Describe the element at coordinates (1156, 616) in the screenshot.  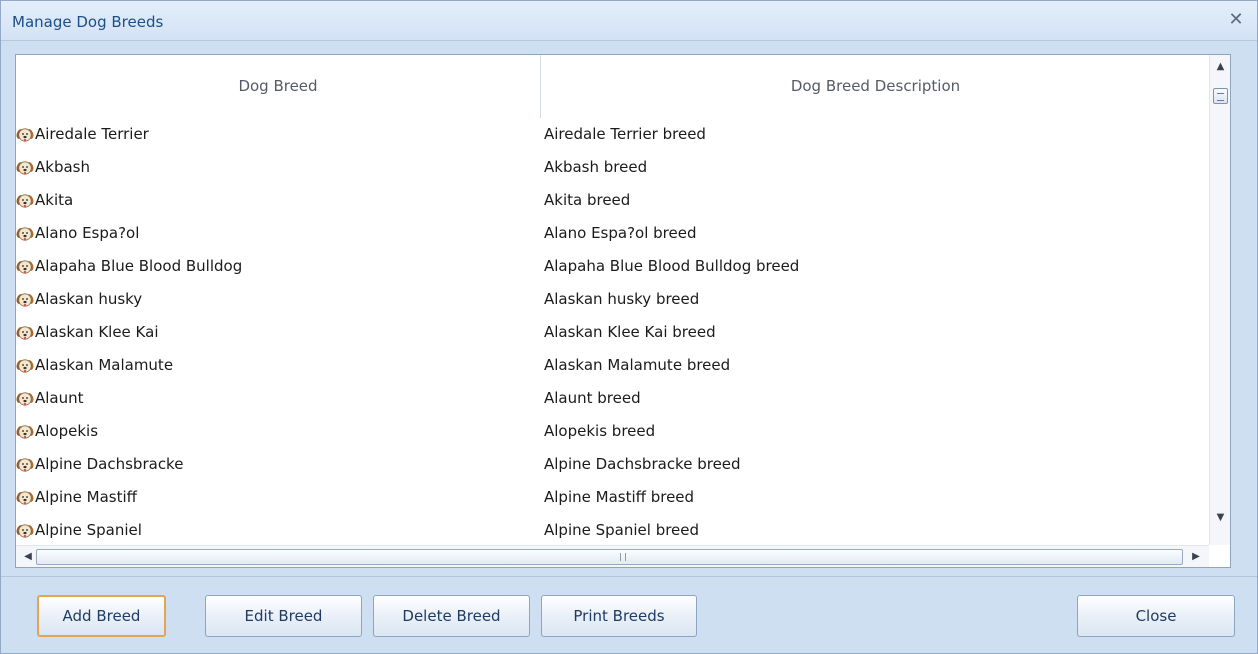
I see `close-button: Close` at that location.